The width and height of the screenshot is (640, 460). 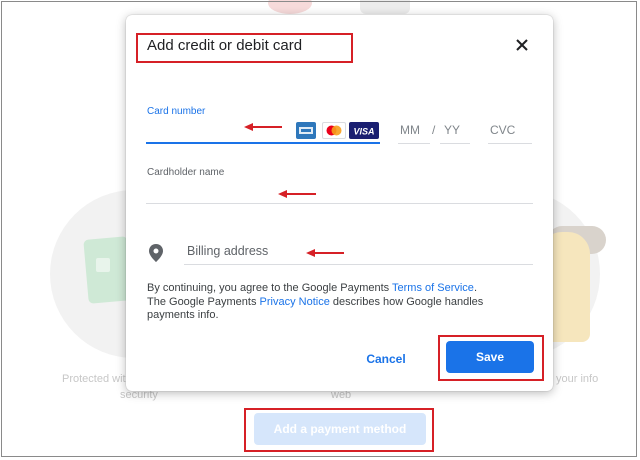 What do you see at coordinates (490, 357) in the screenshot?
I see `save-button: Save` at bounding box center [490, 357].